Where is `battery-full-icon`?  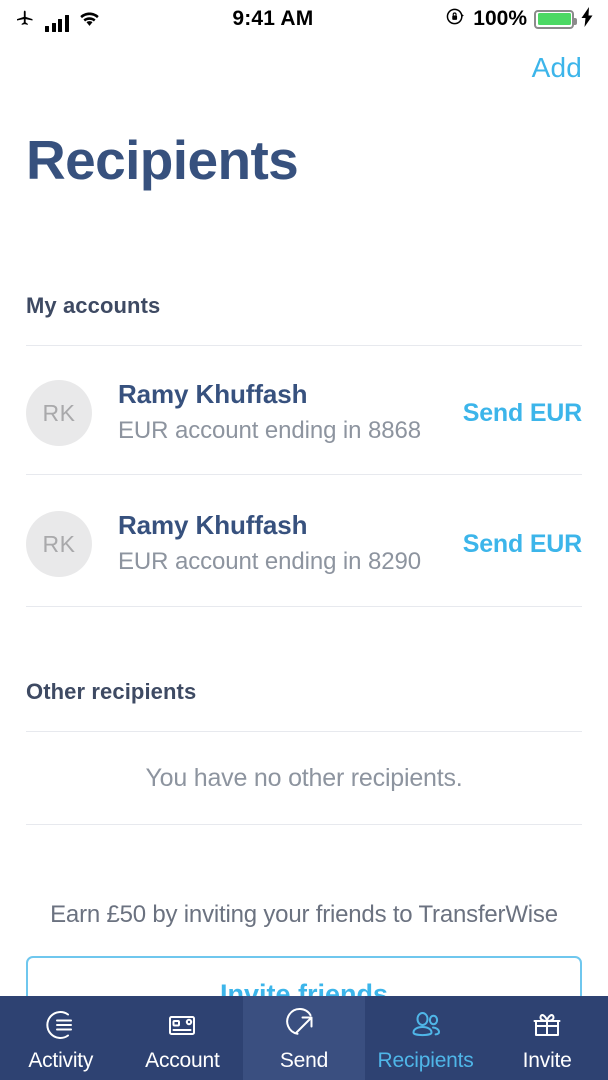 battery-full-icon is located at coordinates (555, 19).